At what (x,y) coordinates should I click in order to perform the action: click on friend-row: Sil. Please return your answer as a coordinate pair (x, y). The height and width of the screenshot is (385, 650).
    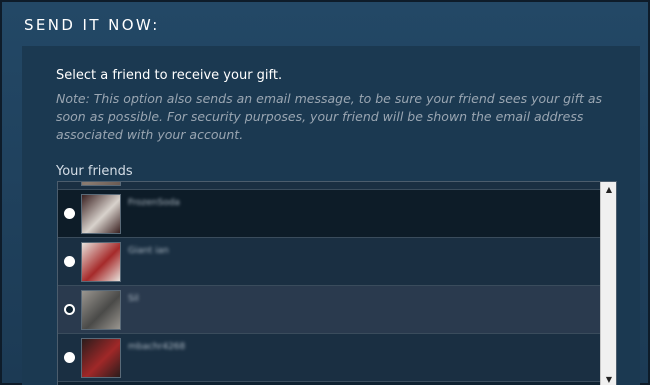
    Looking at the image, I should click on (329, 310).